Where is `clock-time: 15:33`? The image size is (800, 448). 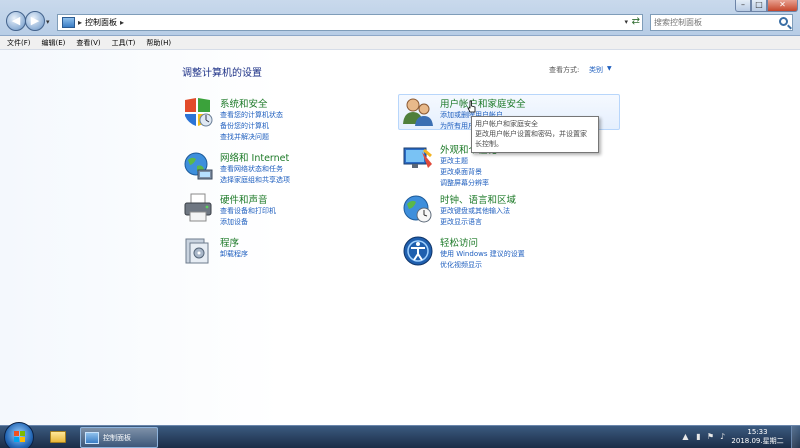 clock-time: 15:33 is located at coordinates (757, 432).